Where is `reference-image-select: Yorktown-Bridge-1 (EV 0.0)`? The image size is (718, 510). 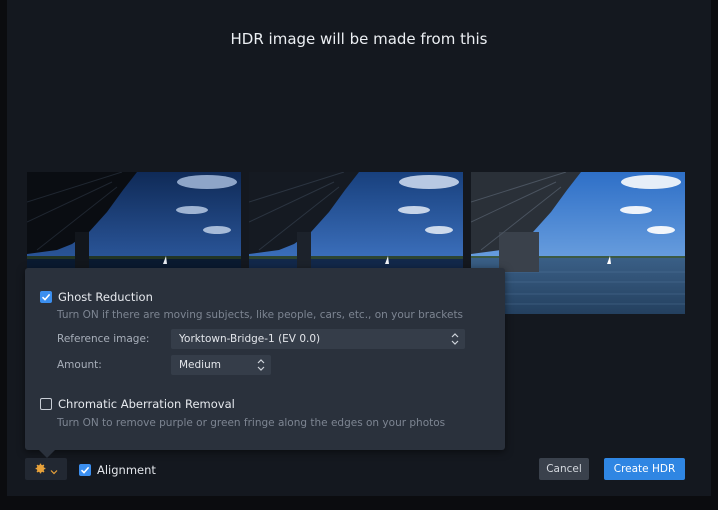 reference-image-select: Yorktown-Bridge-1 (EV 0.0) is located at coordinates (318, 339).